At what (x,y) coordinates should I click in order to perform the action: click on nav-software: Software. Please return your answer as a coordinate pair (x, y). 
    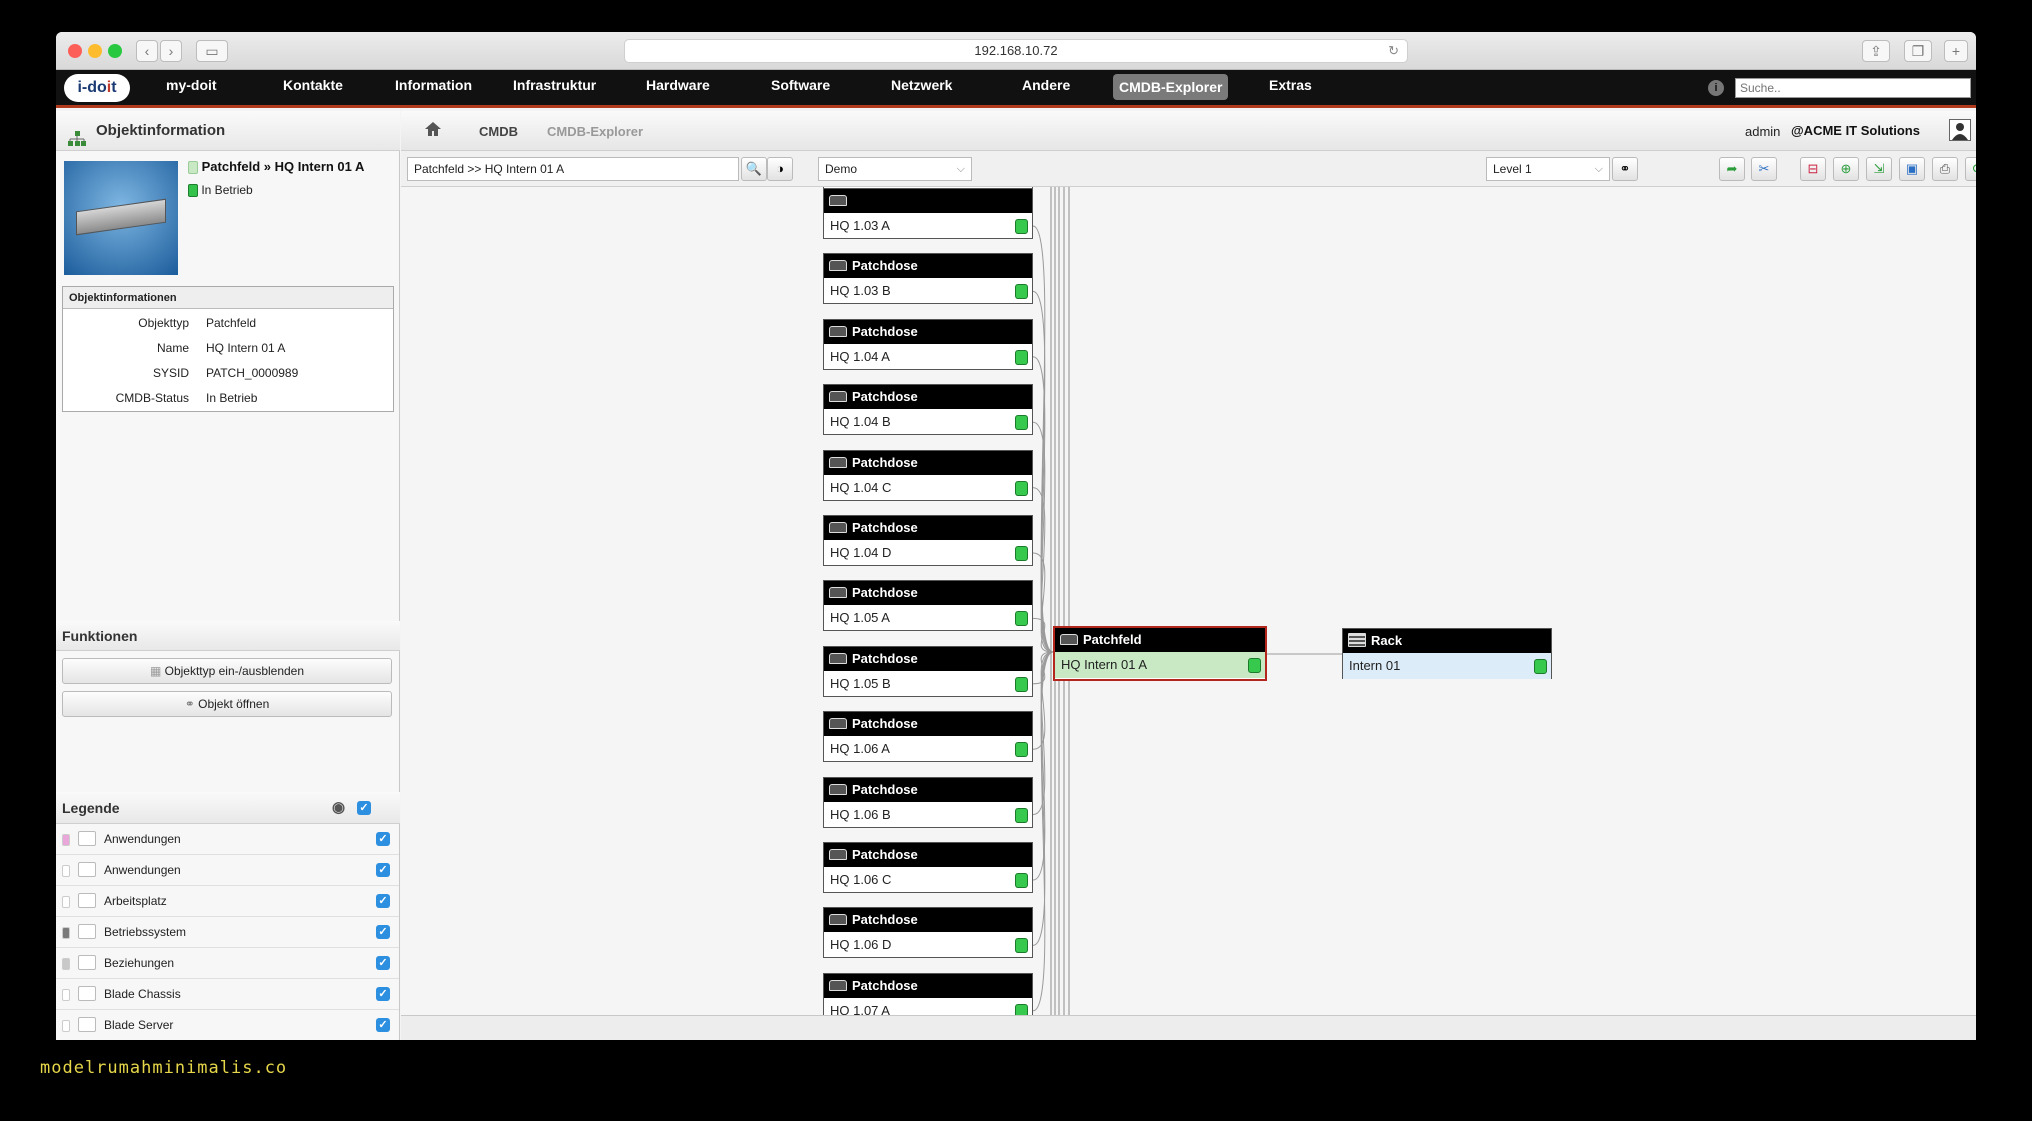
    Looking at the image, I should click on (800, 89).